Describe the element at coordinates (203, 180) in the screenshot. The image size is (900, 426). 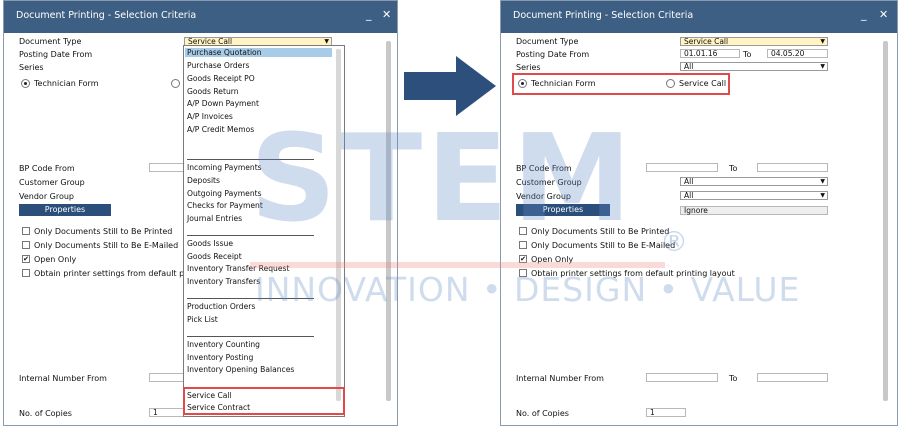
I see `dropdown-option: Deposits` at that location.